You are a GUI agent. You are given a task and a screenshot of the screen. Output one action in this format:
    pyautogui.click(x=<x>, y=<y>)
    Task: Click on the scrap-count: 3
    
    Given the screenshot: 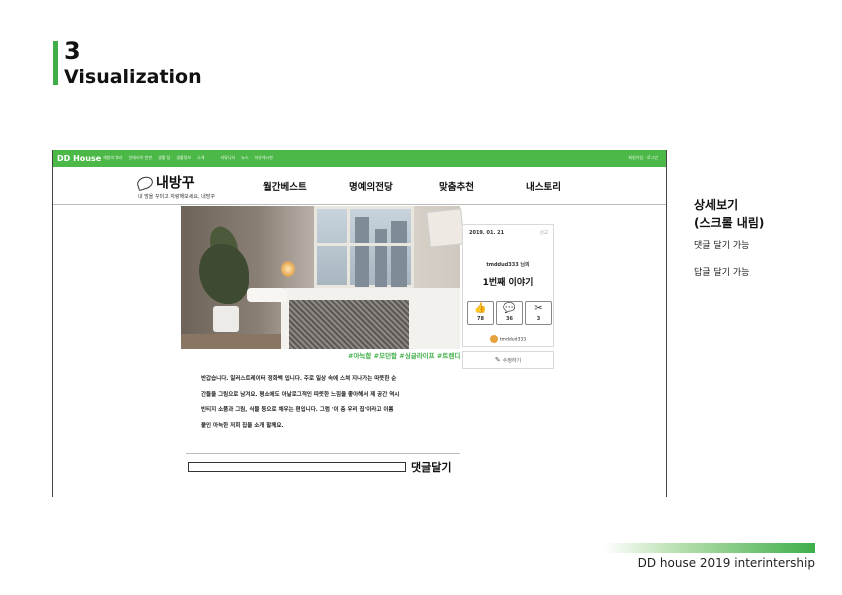 What is the action you would take?
    pyautogui.click(x=538, y=319)
    